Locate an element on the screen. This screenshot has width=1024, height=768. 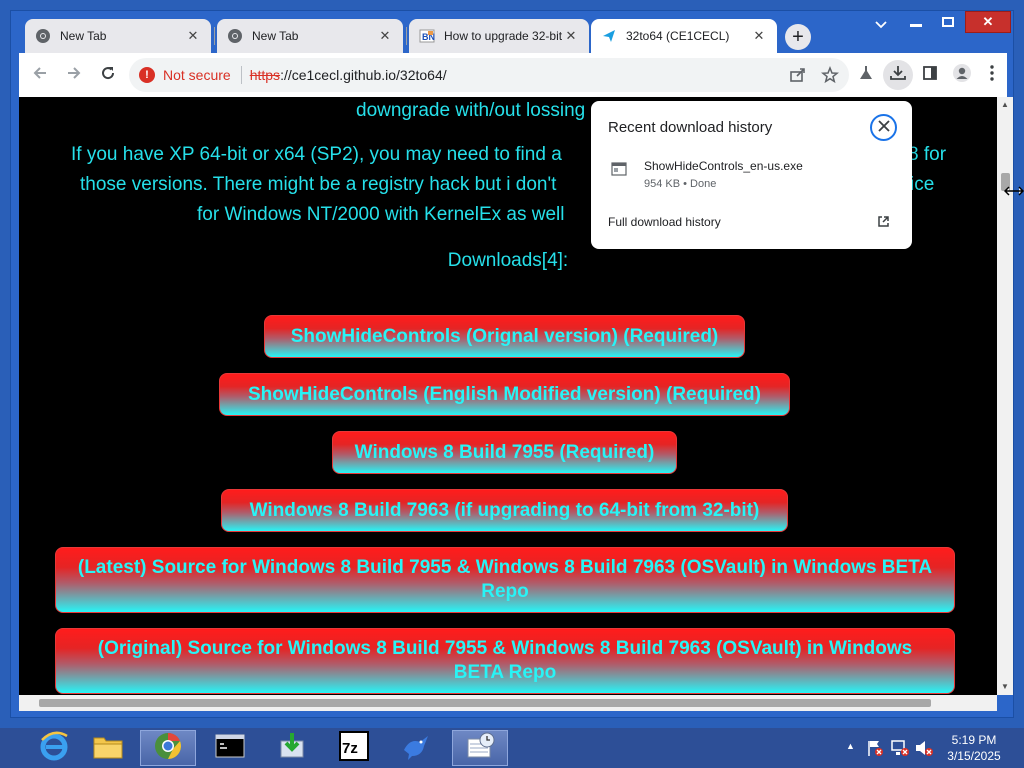
task-scheduler-icon is located at coordinates (480, 748).